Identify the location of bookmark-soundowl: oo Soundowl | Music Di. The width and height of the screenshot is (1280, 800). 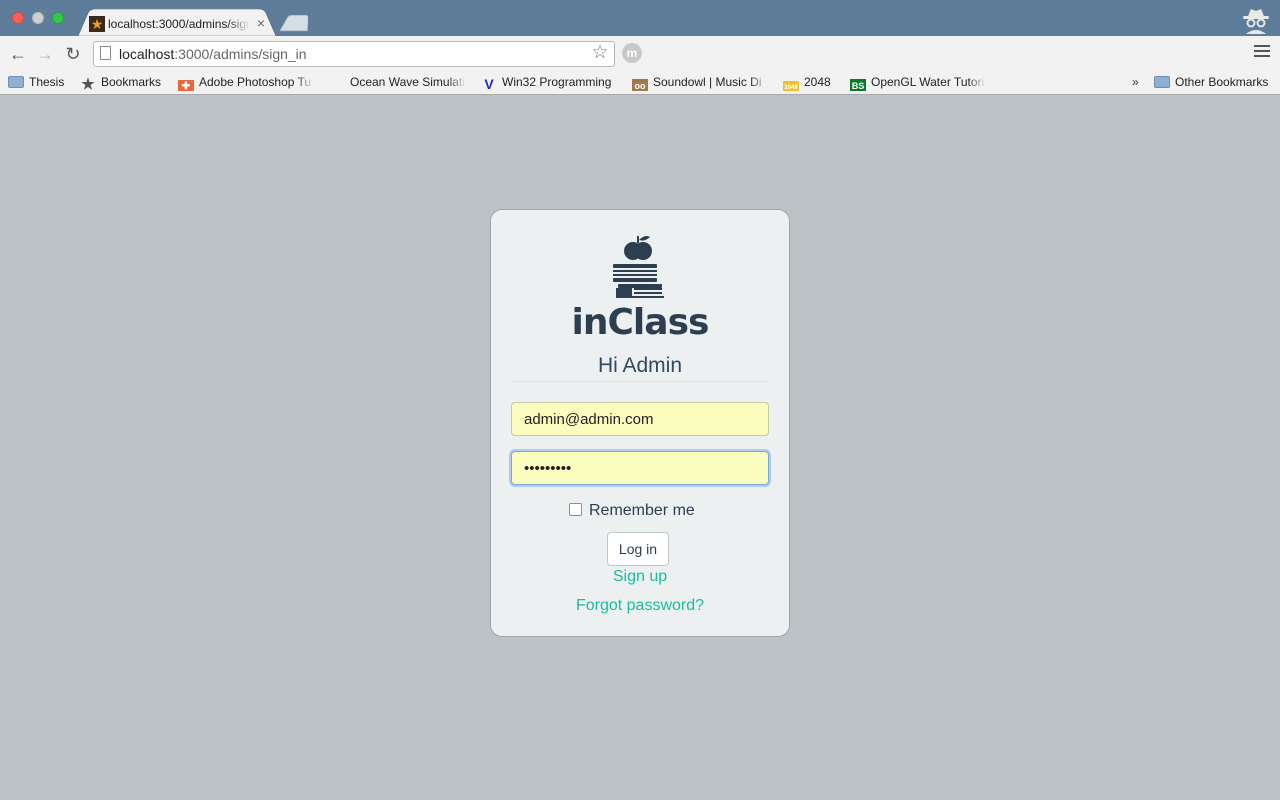
(700, 82).